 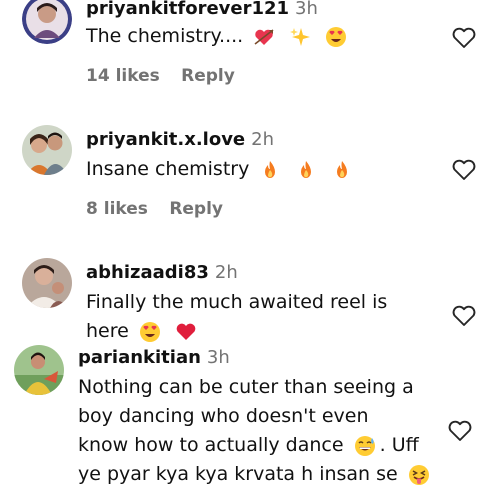 I want to click on comment-text-line: Nothing can be cuter than seeing a, so click(x=246, y=387).